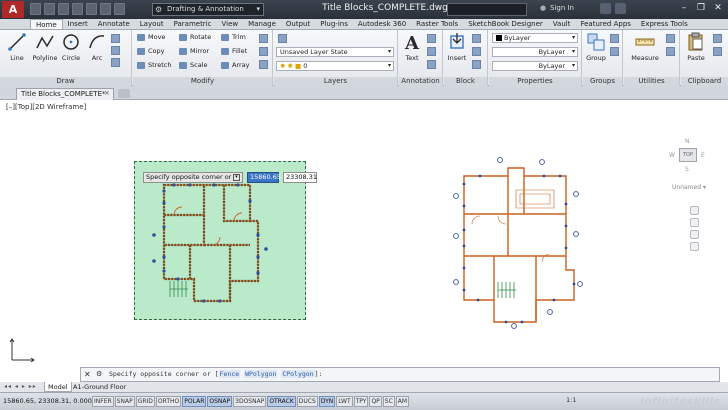 The height and width of the screenshot is (410, 728). What do you see at coordinates (208, 9) in the screenshot?
I see `workspace-dropdown: Drafting & Annotation` at bounding box center [208, 9].